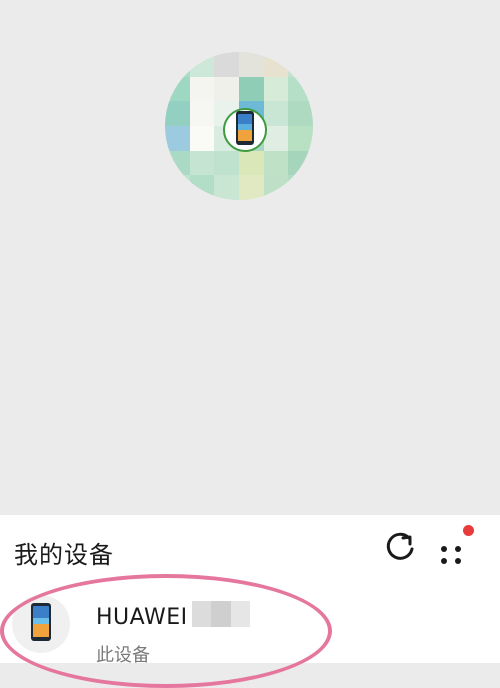 Image resolution: width=500 pixels, height=688 pixels. What do you see at coordinates (123, 655) in the screenshot?
I see `device-subtitle: 此设备` at bounding box center [123, 655].